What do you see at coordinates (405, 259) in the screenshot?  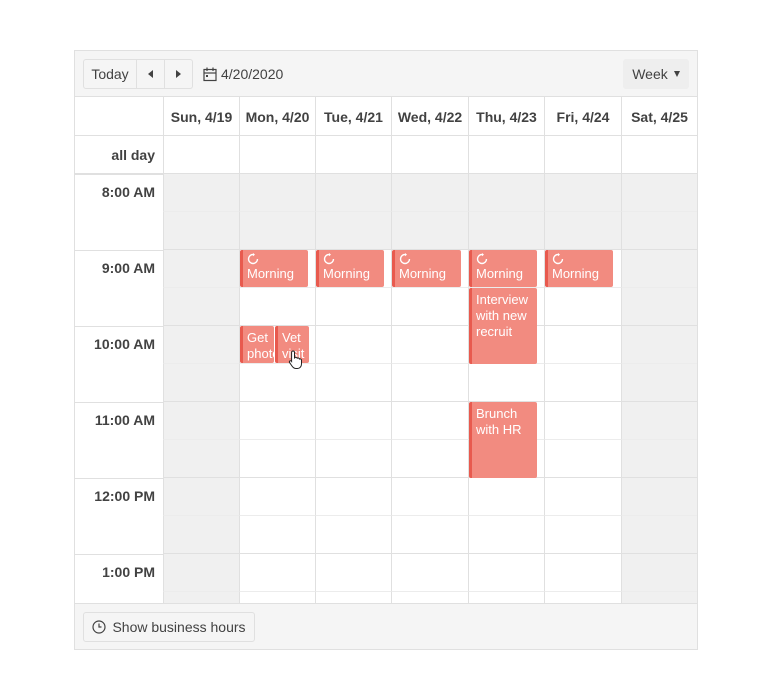 I see `recurrence-icon` at bounding box center [405, 259].